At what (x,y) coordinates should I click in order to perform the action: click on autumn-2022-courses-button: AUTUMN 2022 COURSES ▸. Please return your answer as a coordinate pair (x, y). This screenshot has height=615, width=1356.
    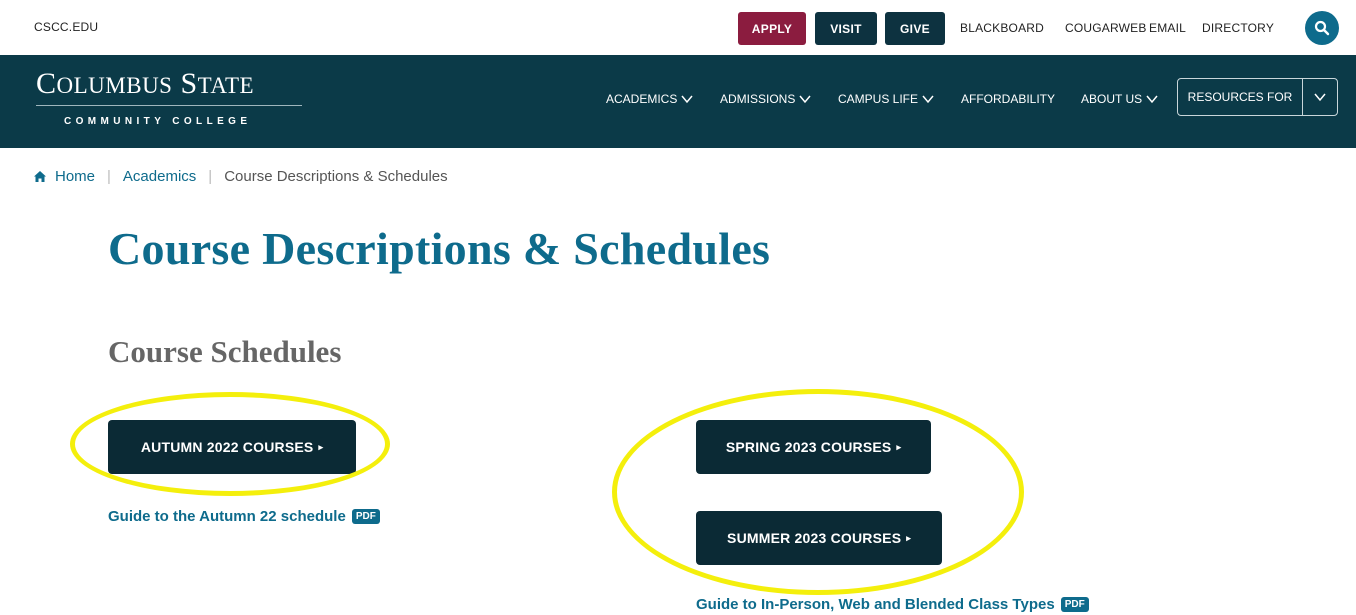
    Looking at the image, I should click on (232, 447).